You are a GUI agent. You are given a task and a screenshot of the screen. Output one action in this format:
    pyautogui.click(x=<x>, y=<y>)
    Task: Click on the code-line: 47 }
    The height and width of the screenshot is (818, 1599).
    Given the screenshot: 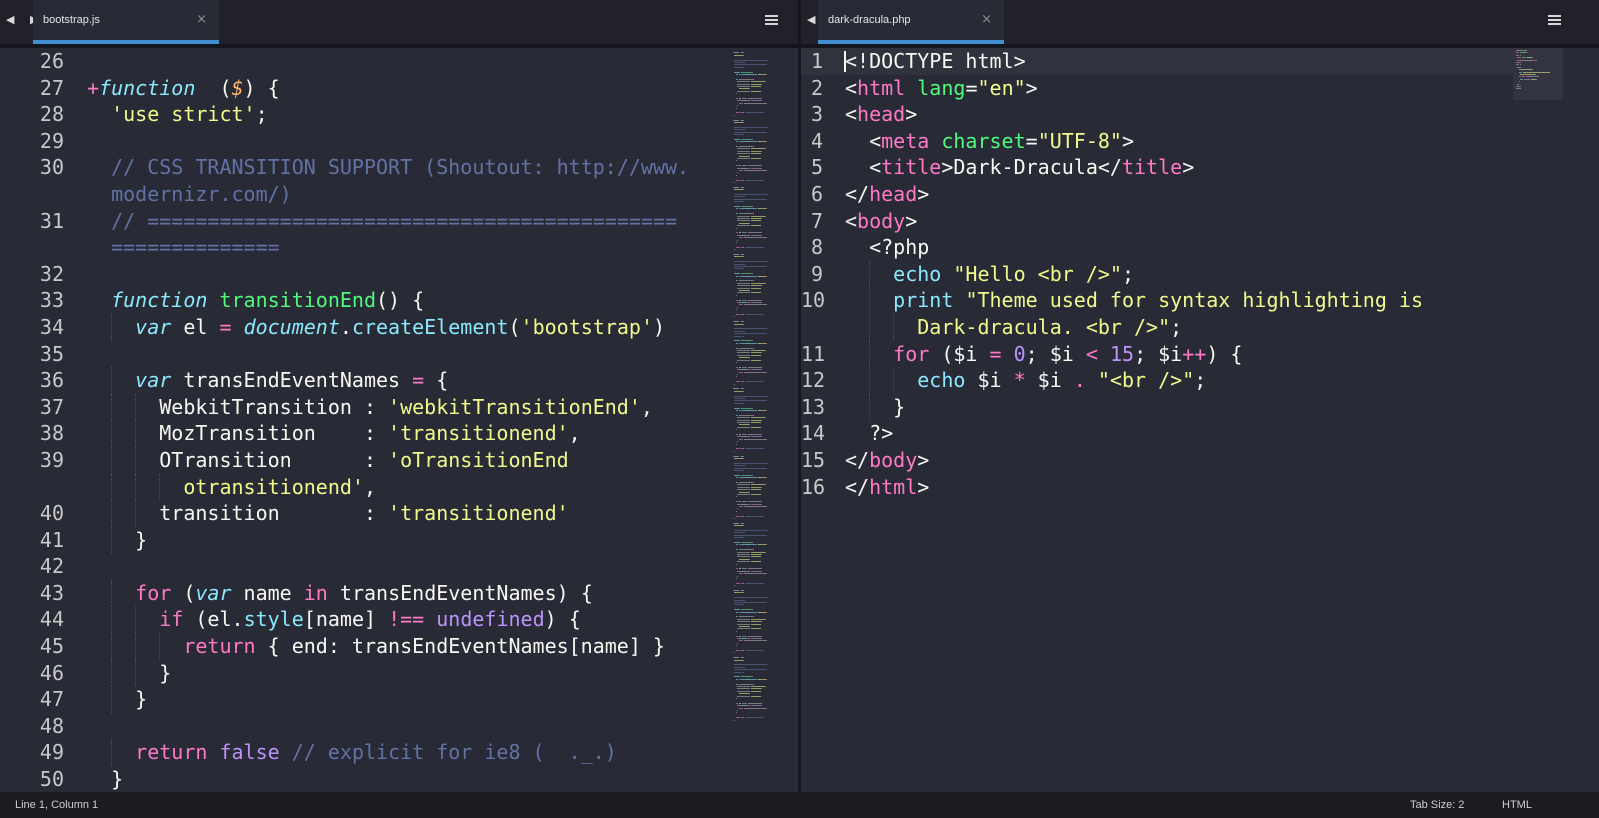 What is the action you would take?
    pyautogui.click(x=364, y=699)
    